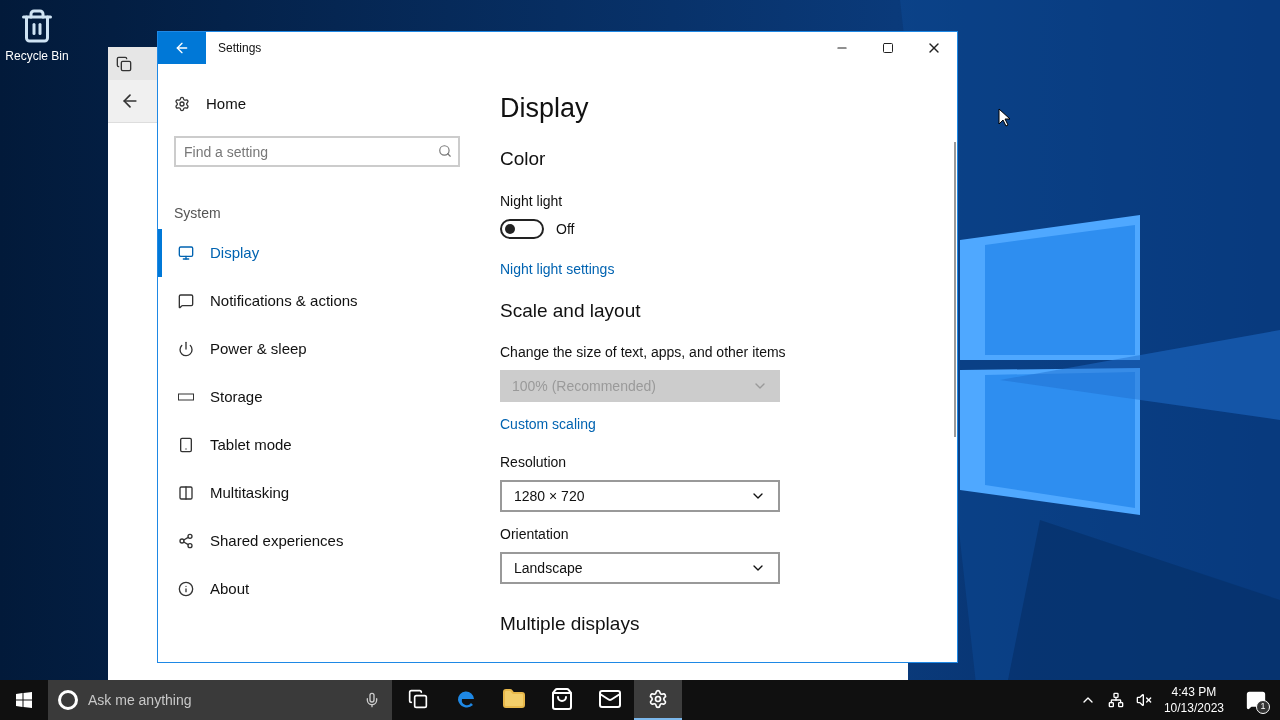  What do you see at coordinates (565, 229) in the screenshot?
I see `toggle-state: Off` at bounding box center [565, 229].